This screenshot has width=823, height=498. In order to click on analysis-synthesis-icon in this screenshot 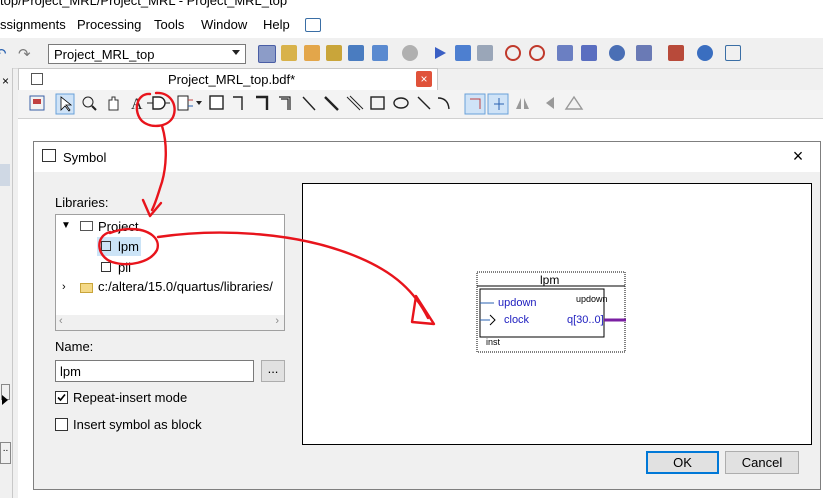, I will do `click(463, 53)`.